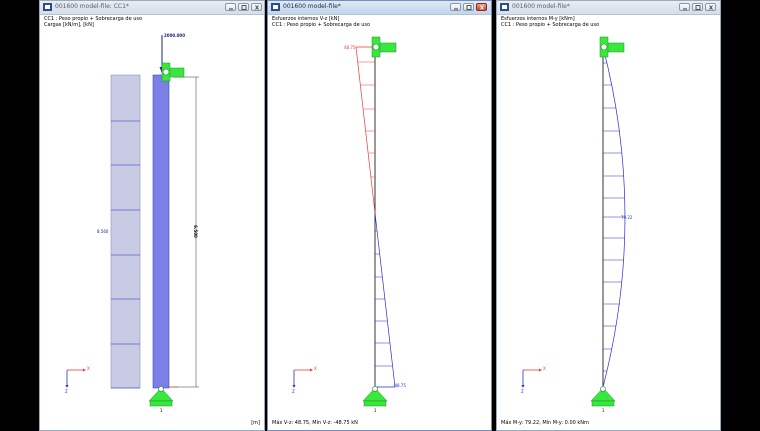 This screenshot has width=760, height=431. What do you see at coordinates (161, 231) in the screenshot?
I see `column-member` at bounding box center [161, 231].